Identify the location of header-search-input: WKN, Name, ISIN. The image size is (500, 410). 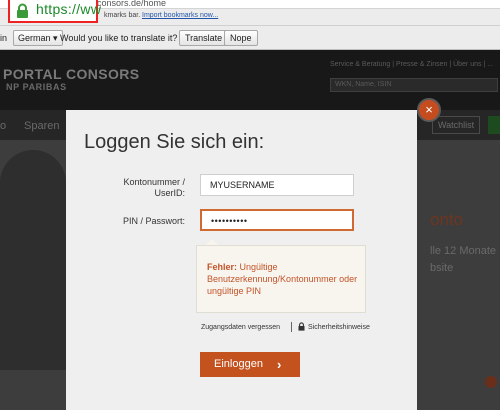
(414, 85).